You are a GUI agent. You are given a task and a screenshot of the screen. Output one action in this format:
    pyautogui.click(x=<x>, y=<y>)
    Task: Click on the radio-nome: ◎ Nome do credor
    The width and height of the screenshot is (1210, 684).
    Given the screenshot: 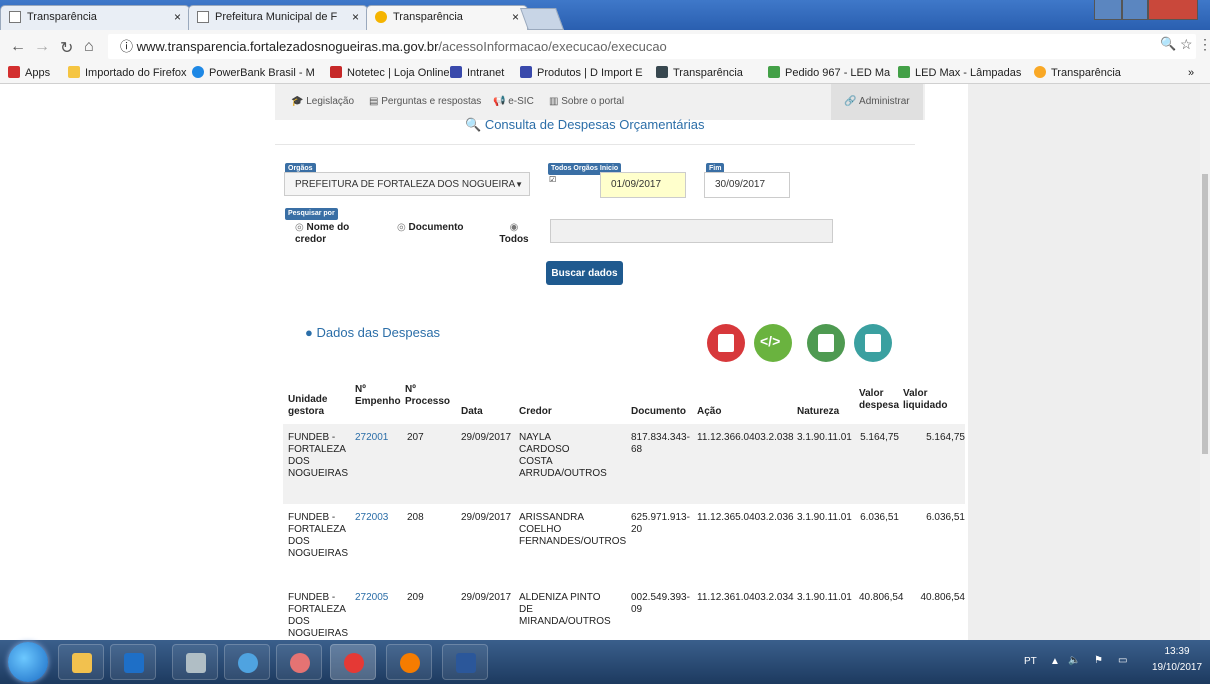 What is the action you would take?
    pyautogui.click(x=335, y=234)
    